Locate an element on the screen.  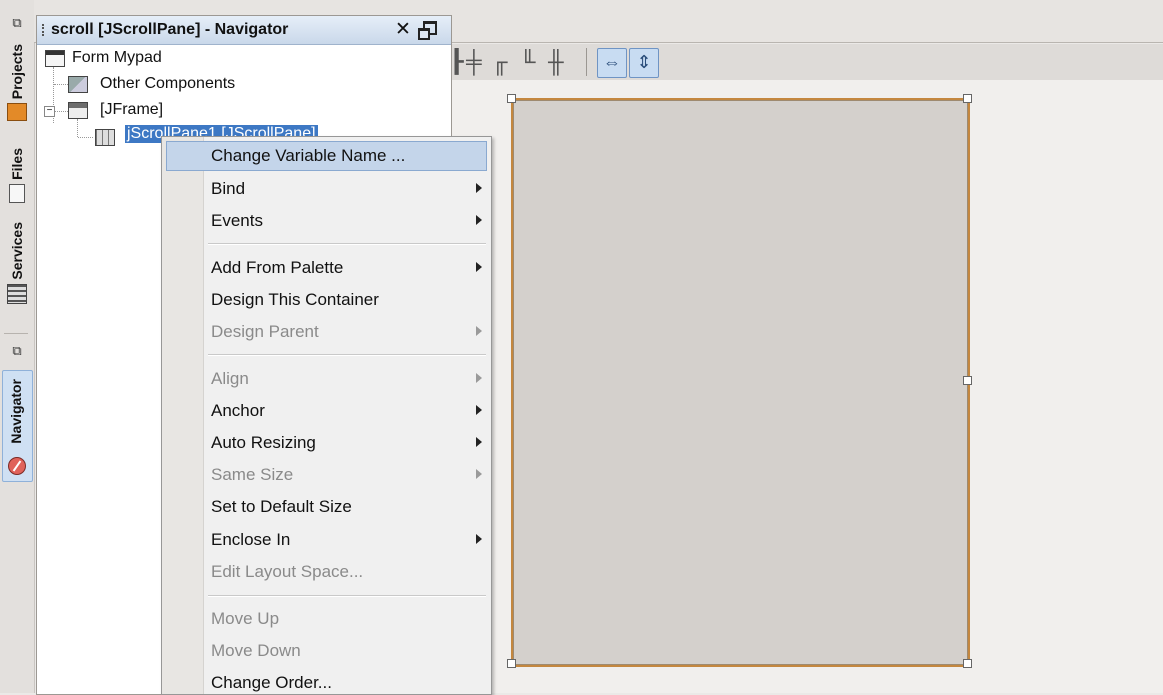
tab-projects-label: Projects is located at coordinates (17, 72).